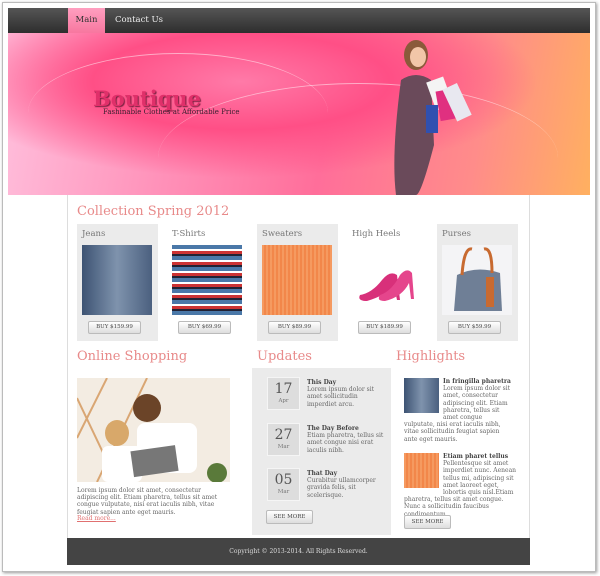 The image size is (600, 576). What do you see at coordinates (189, 234) in the screenshot?
I see `product-name: T-Shirts` at bounding box center [189, 234].